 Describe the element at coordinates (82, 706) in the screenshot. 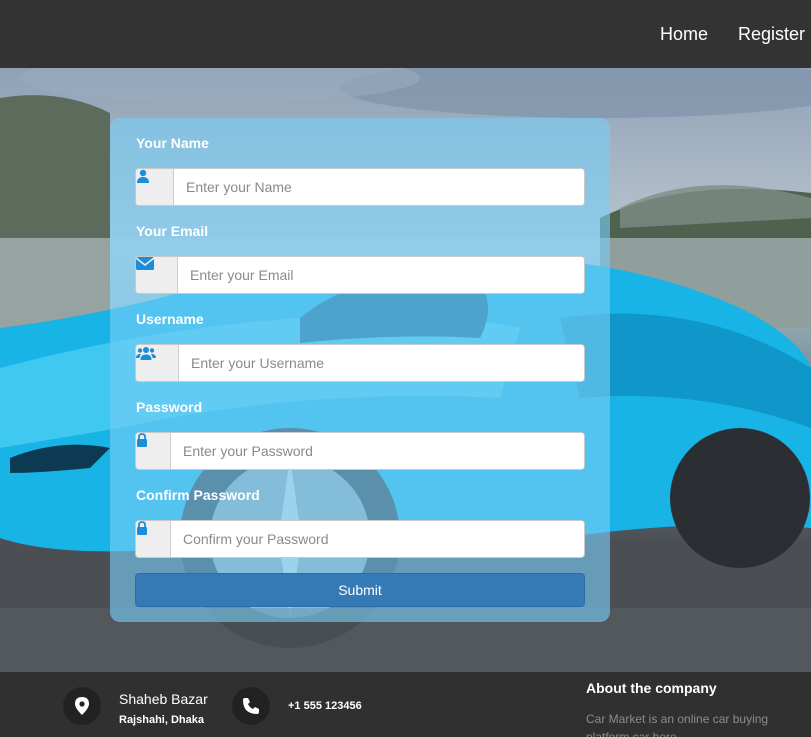

I see `map-marker-icon` at that location.